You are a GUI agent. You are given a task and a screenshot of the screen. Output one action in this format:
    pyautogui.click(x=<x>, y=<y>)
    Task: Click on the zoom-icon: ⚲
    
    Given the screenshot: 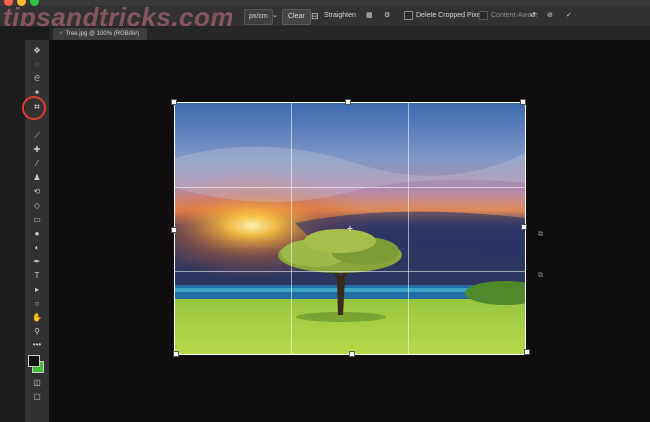 What is the action you would take?
    pyautogui.click(x=37, y=331)
    